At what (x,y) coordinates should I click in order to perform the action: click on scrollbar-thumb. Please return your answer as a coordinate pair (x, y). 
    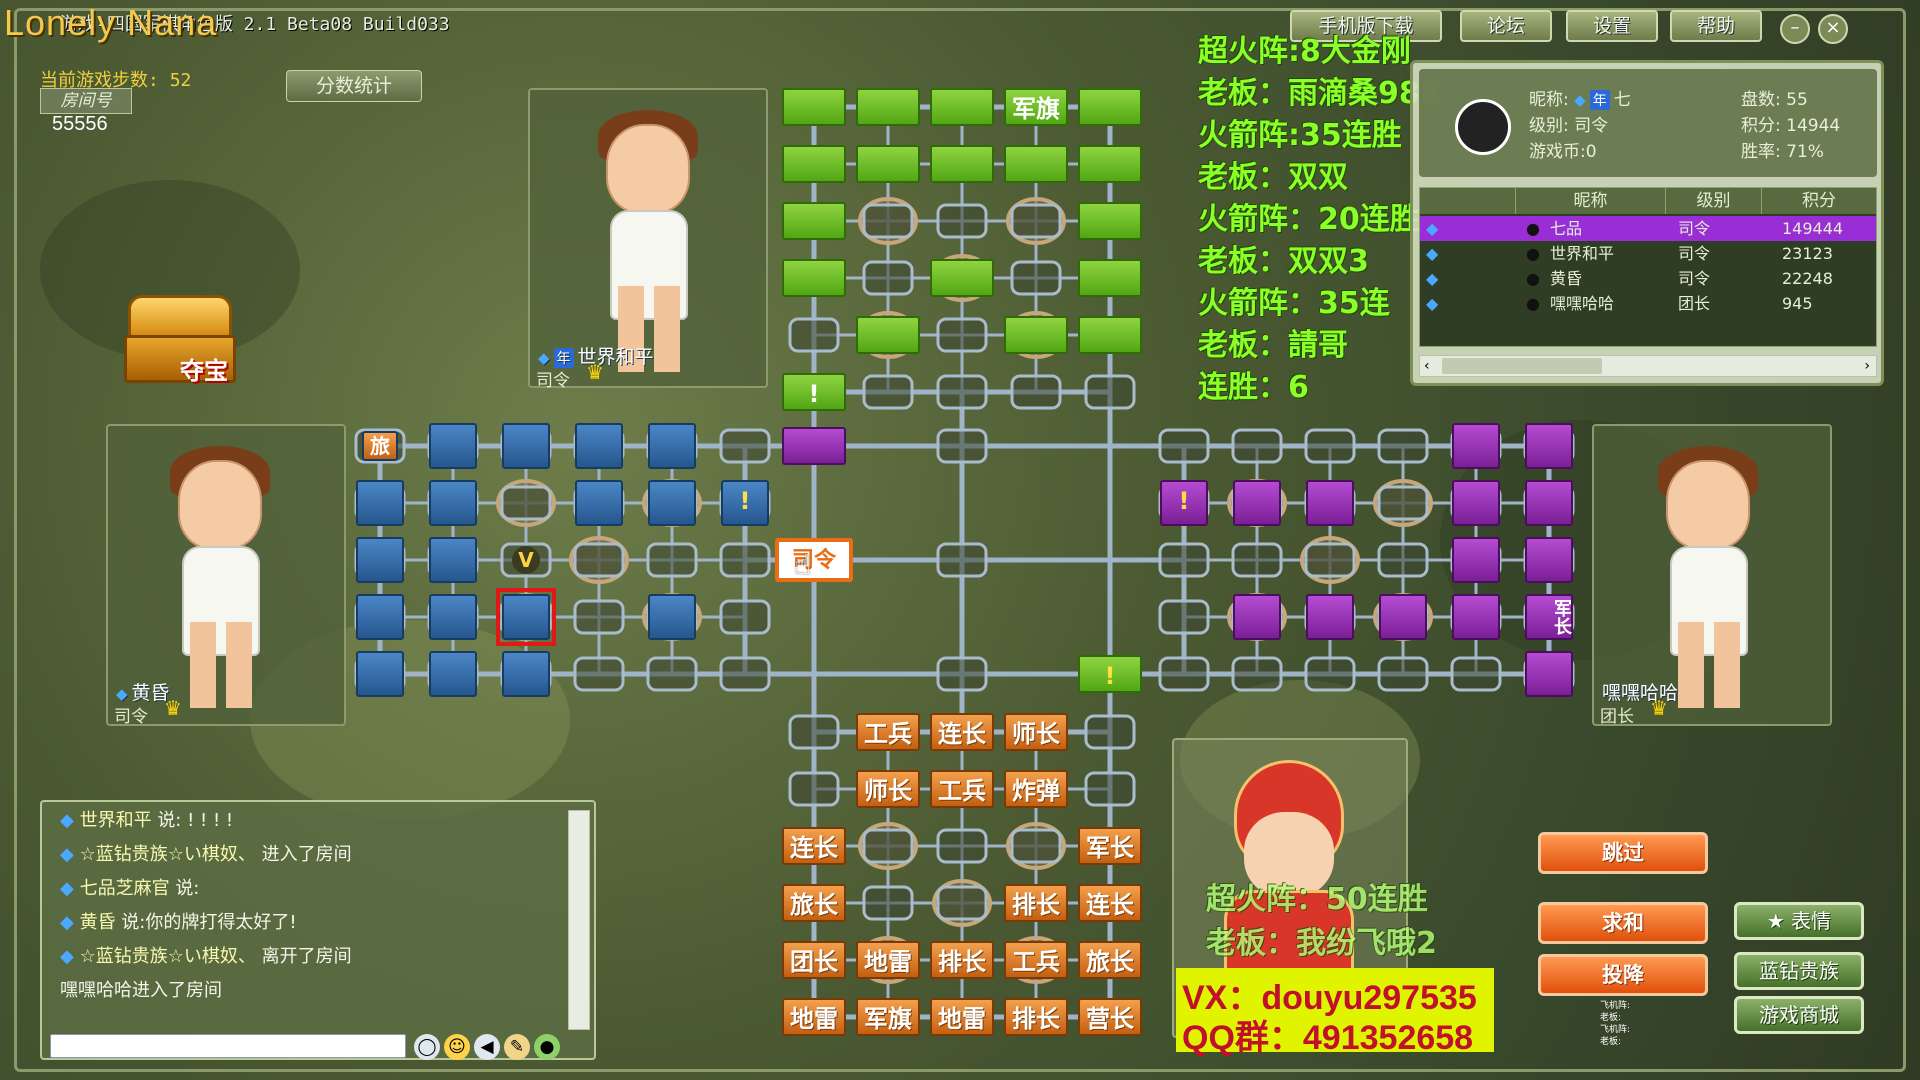
    Looking at the image, I should click on (1522, 366).